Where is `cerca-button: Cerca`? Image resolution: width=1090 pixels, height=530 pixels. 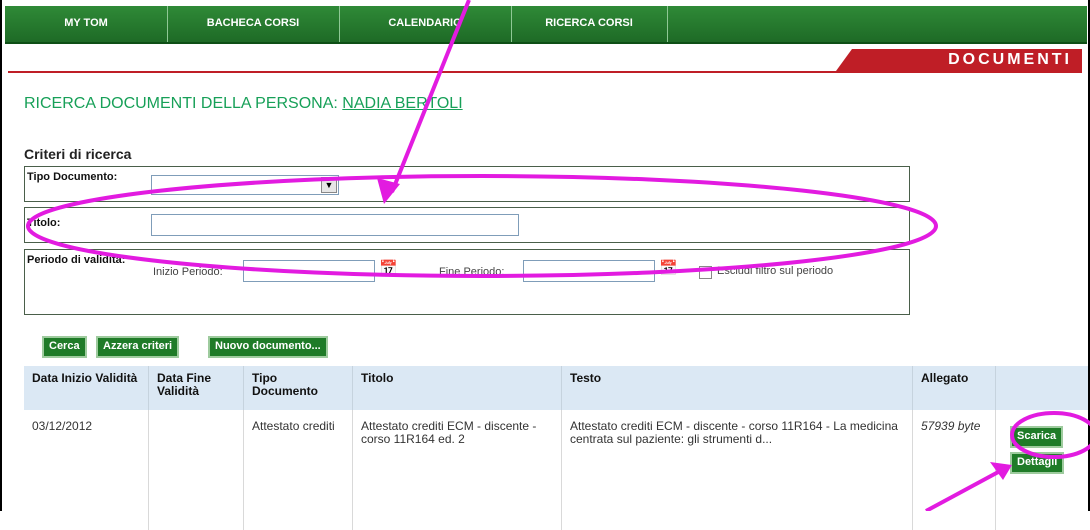
cerca-button: Cerca is located at coordinates (64, 347).